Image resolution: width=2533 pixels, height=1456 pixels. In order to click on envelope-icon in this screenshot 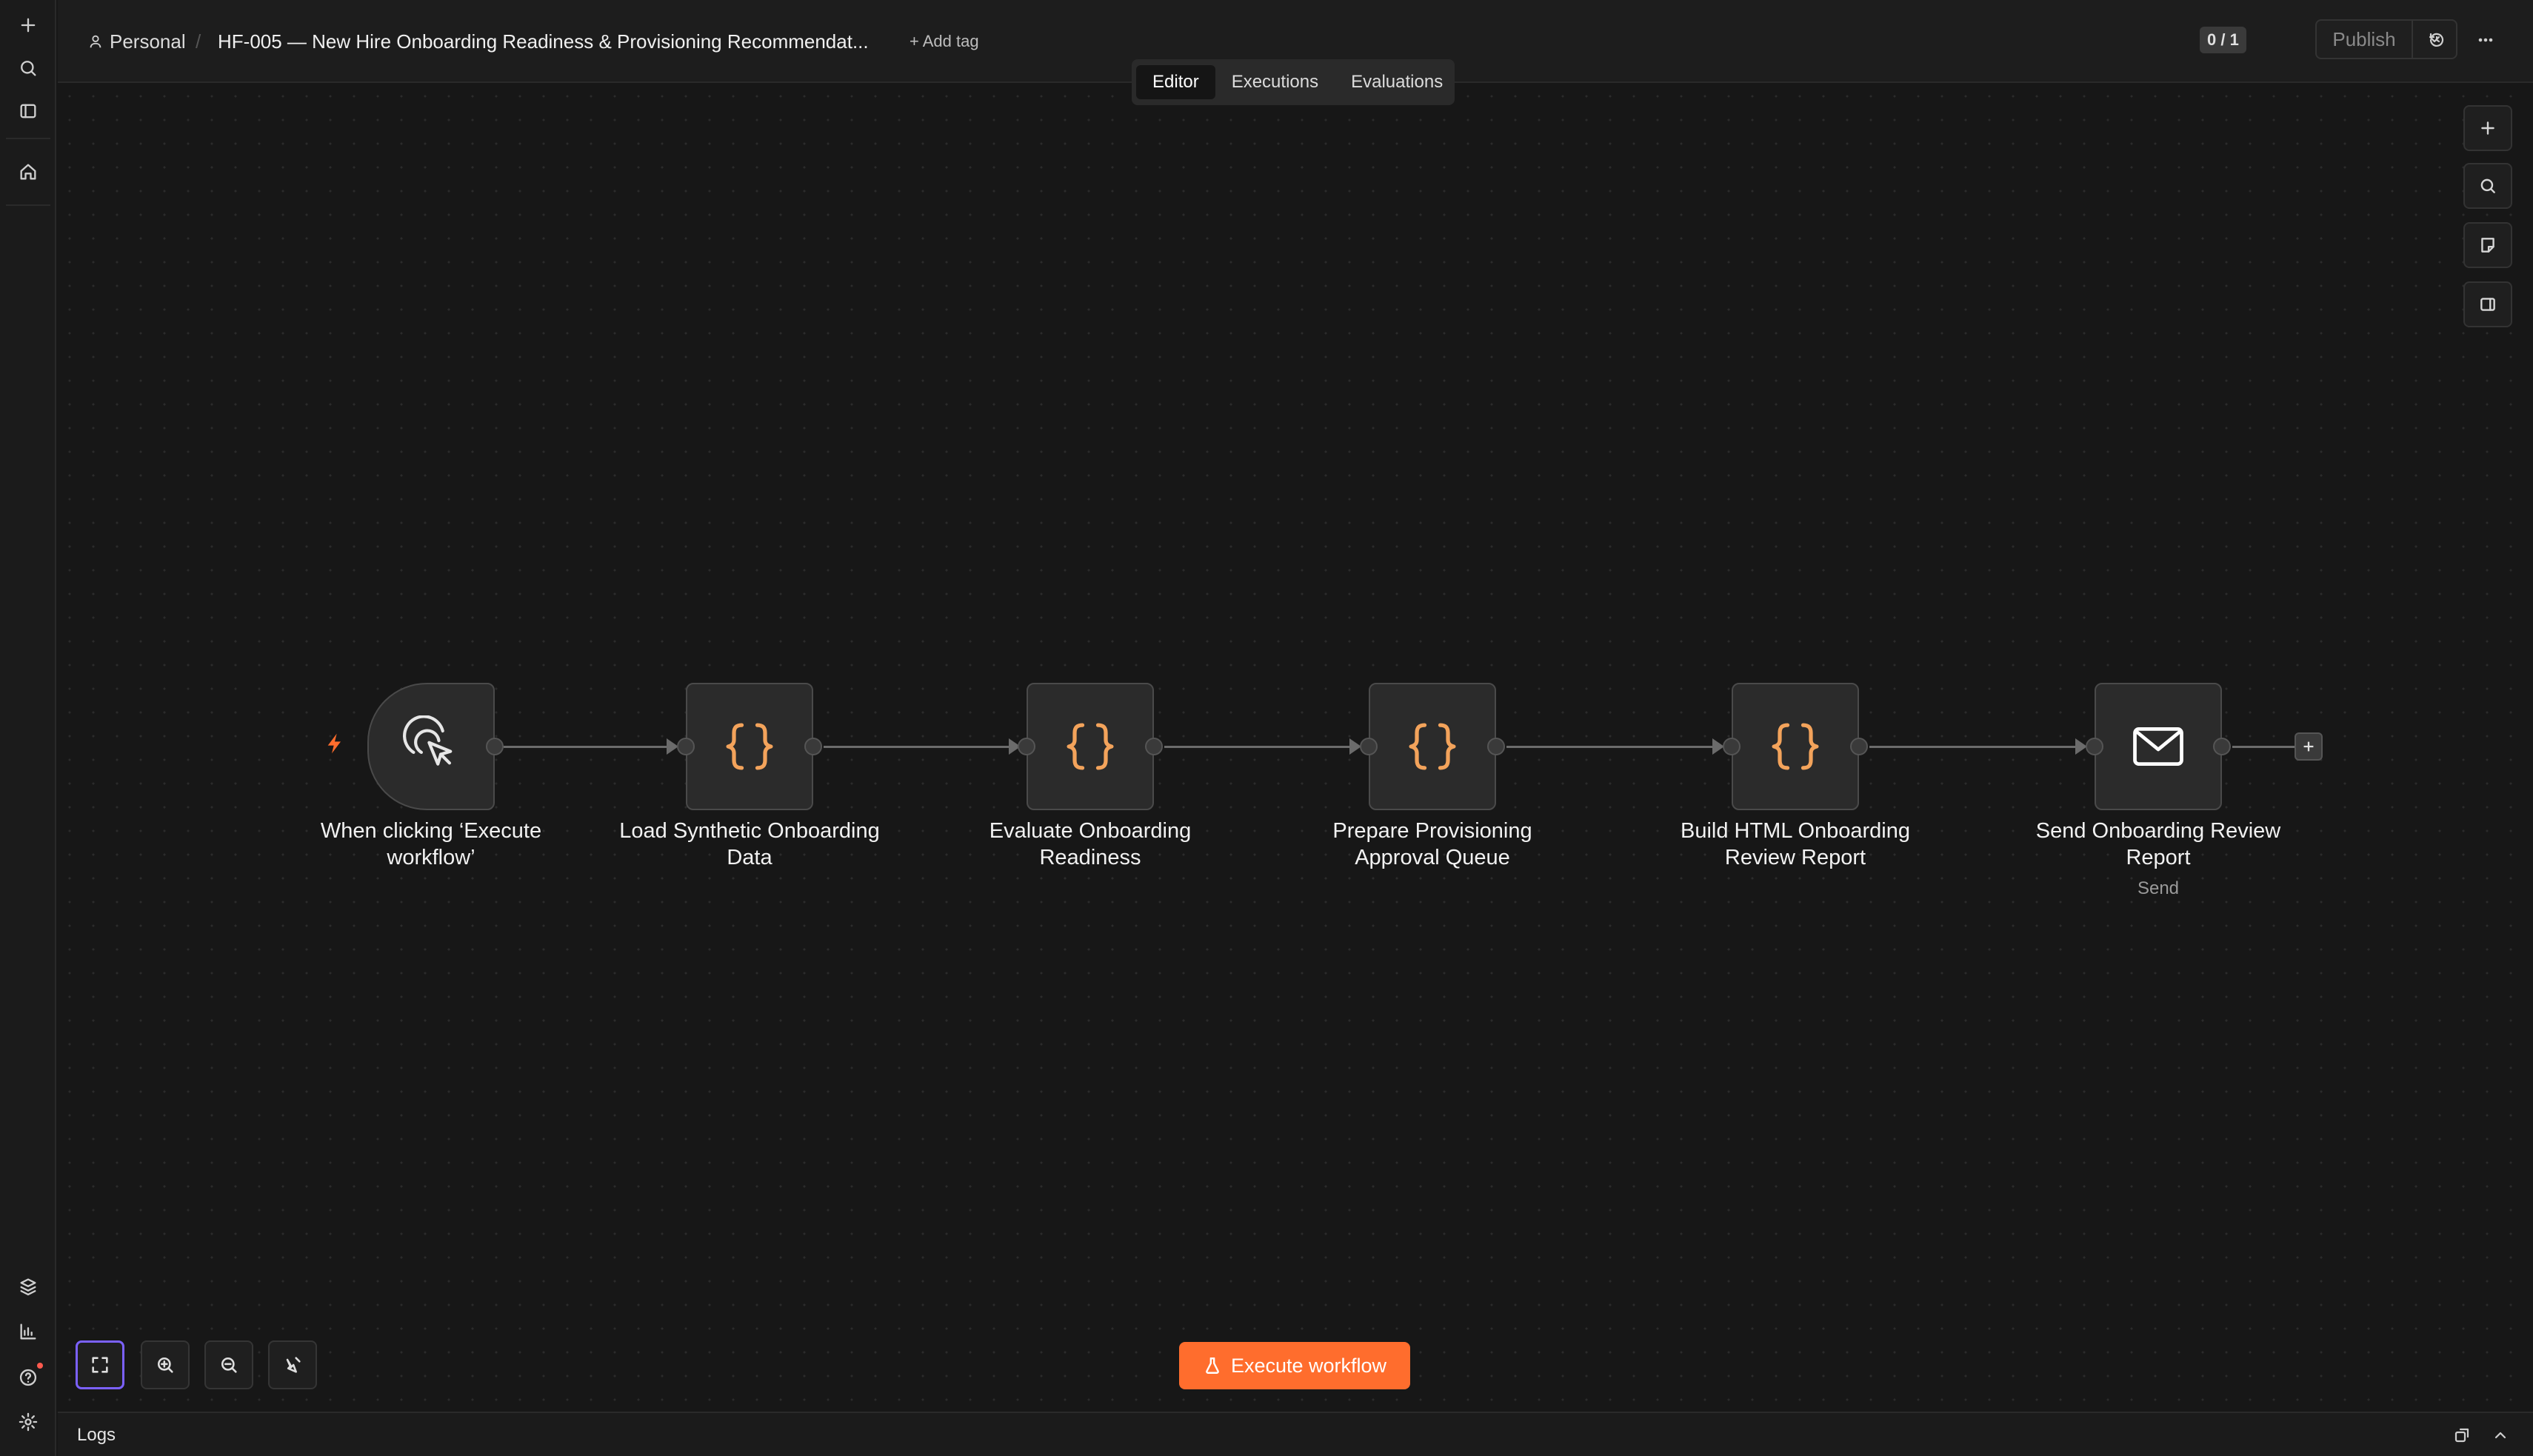, I will do `click(2158, 746)`.